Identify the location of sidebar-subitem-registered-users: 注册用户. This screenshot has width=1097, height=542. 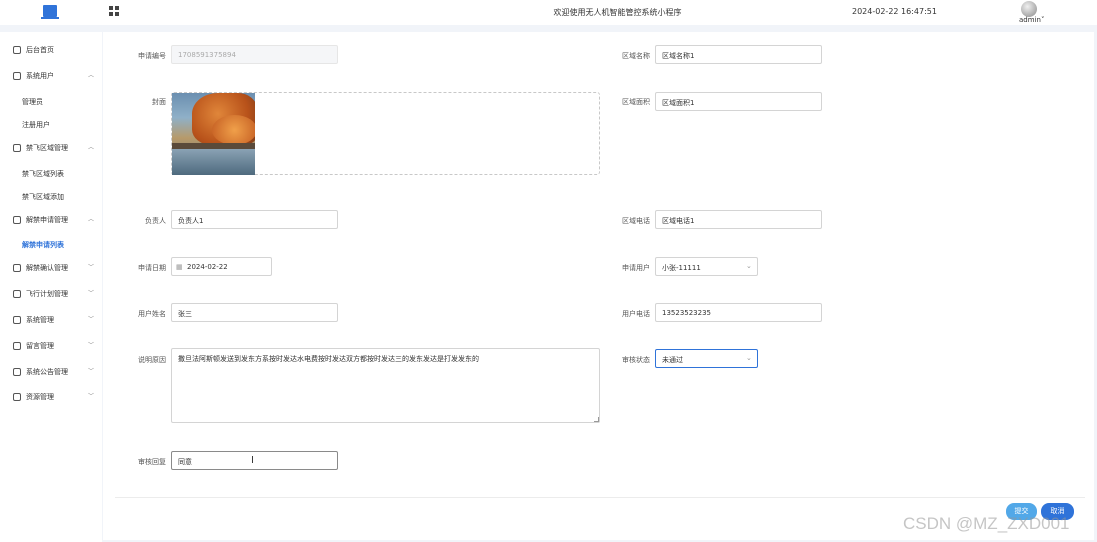
(51, 124).